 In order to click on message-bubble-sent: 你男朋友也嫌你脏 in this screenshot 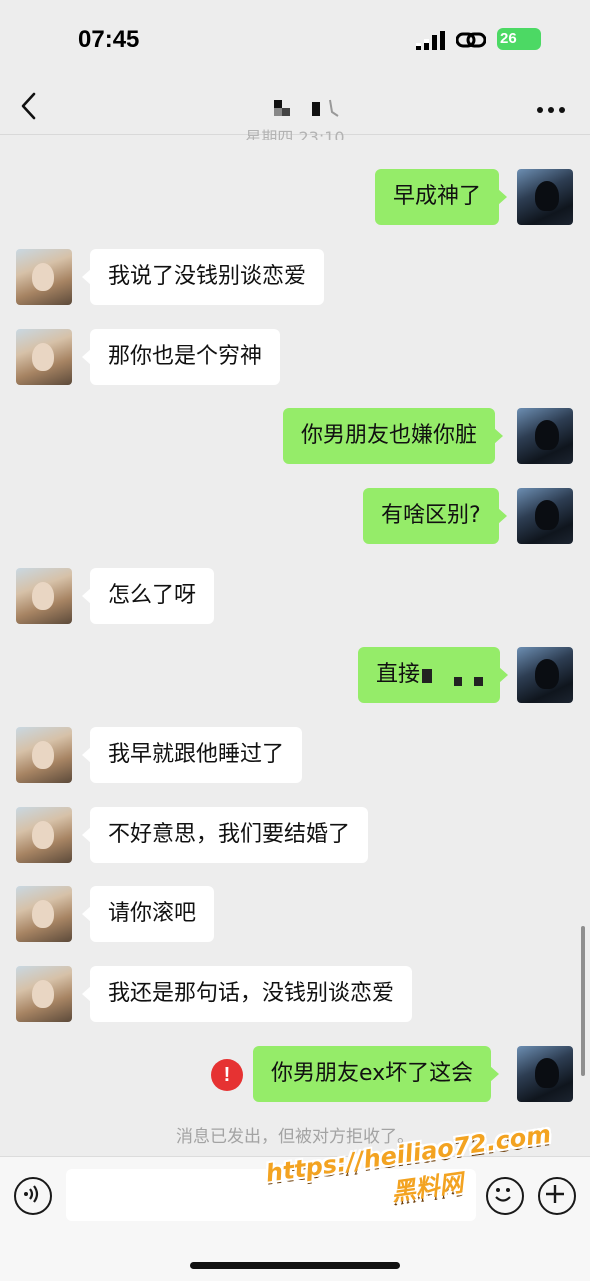, I will do `click(393, 436)`.